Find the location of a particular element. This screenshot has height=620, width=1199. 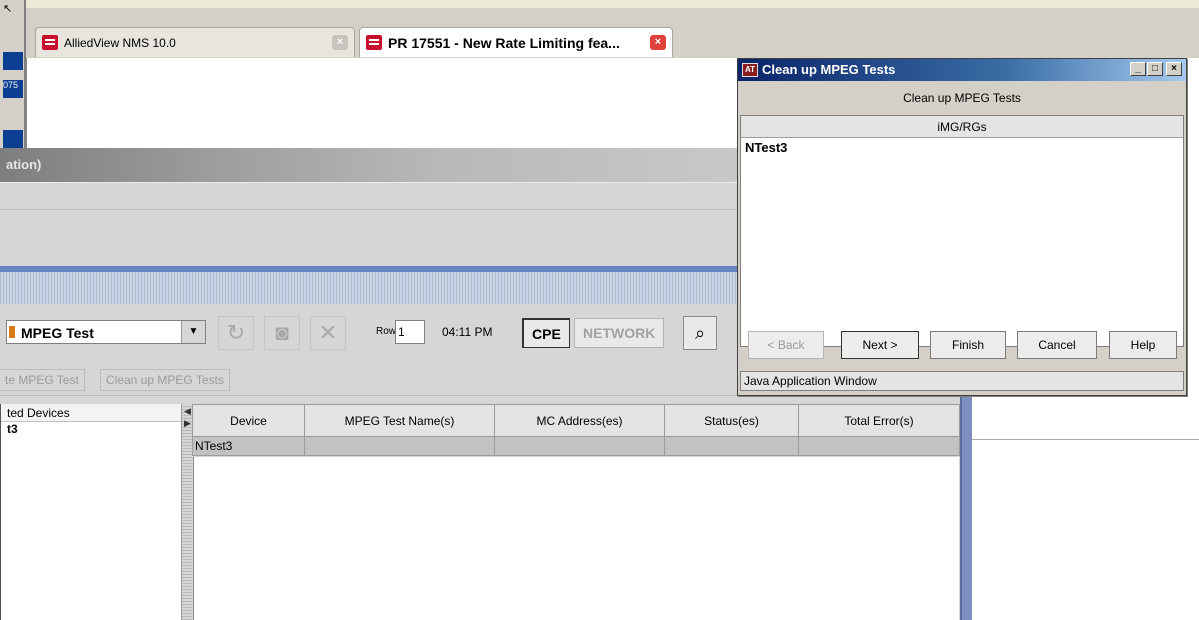

table-row: NTest3 is located at coordinates (576, 446).